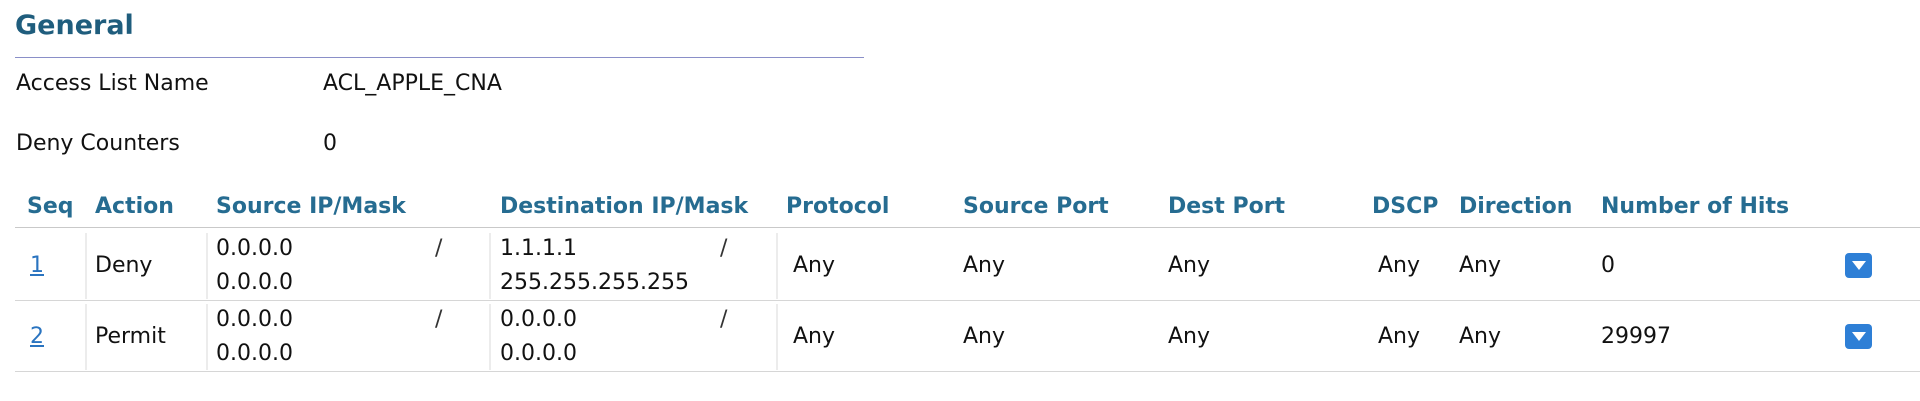  What do you see at coordinates (124, 265) in the screenshot?
I see `row-action: Deny` at bounding box center [124, 265].